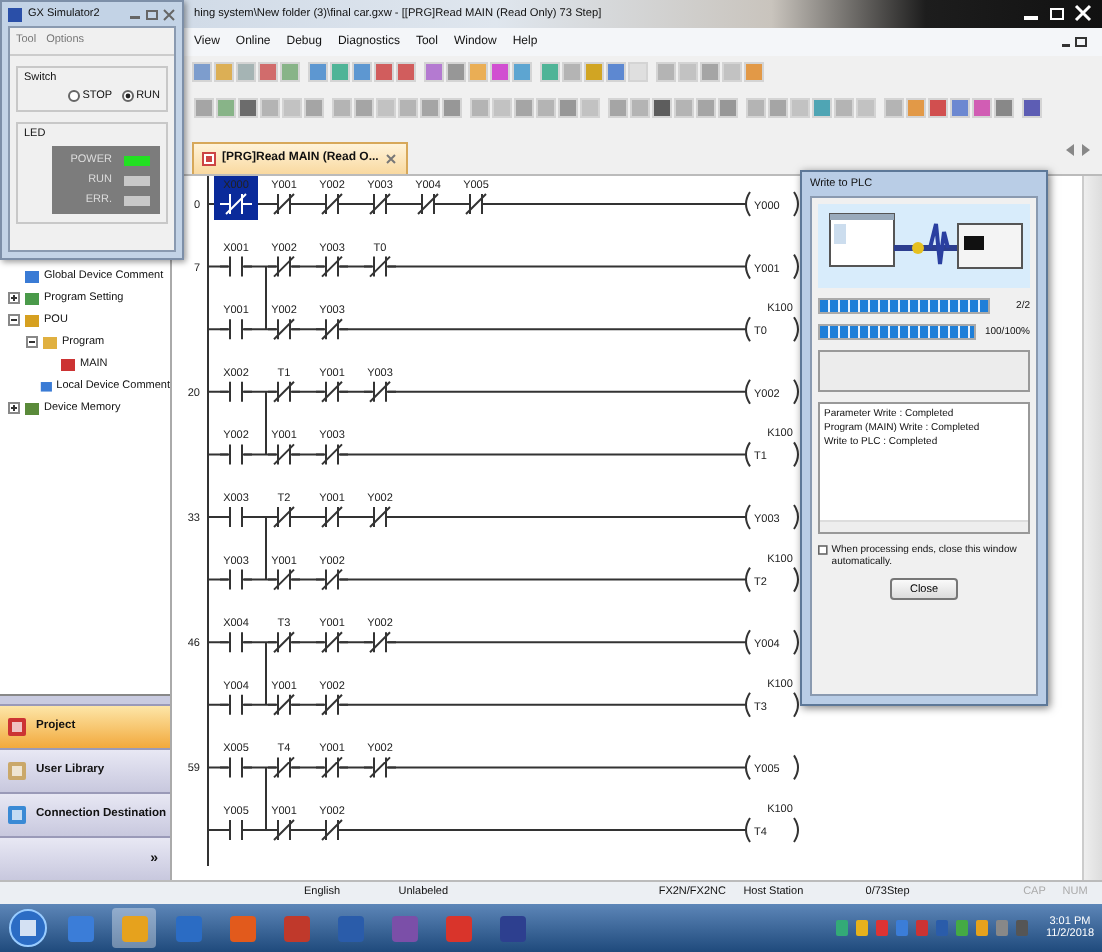  I want to click on tab-scroll-icon, so click(1080, 149).